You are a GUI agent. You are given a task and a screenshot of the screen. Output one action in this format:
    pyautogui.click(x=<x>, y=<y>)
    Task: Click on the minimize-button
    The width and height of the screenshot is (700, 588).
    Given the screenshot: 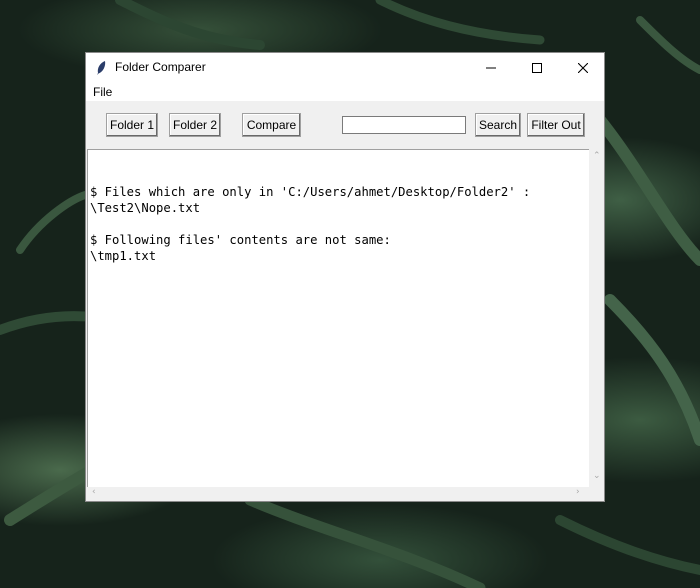 What is the action you would take?
    pyautogui.click(x=491, y=68)
    